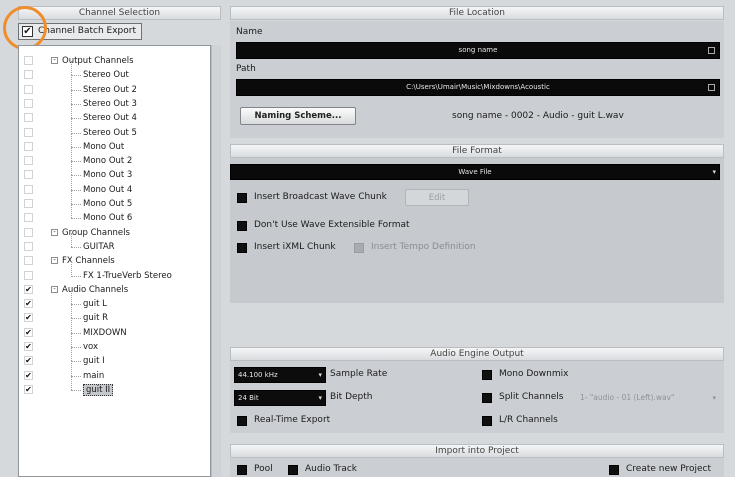  Describe the element at coordinates (293, 470) in the screenshot. I see `audio-track-checkbox` at that location.